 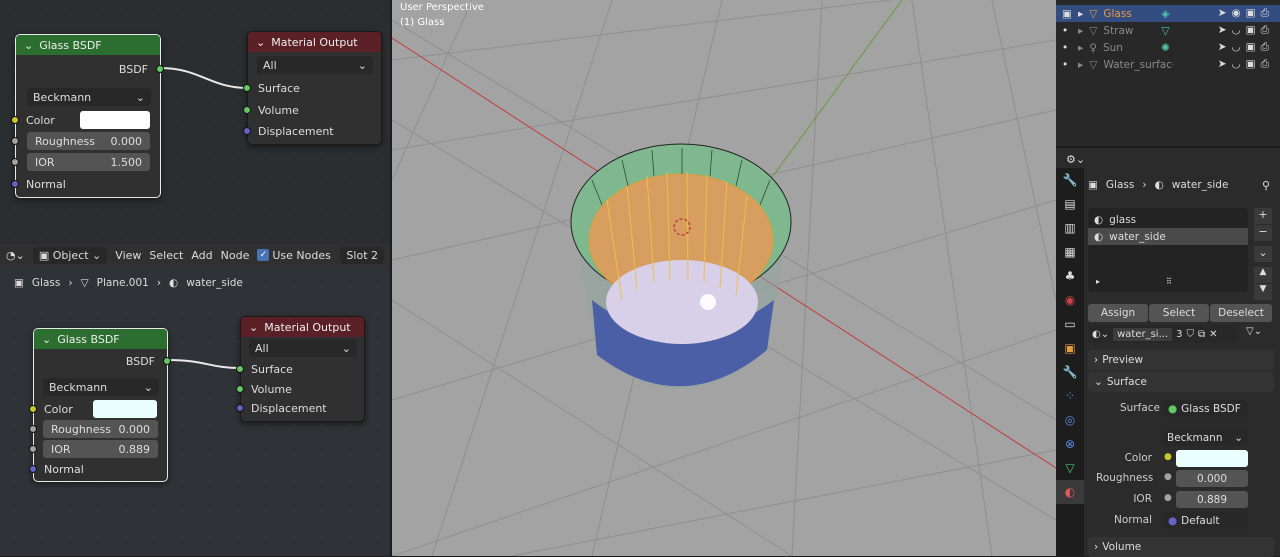 What do you see at coordinates (1168, 13) in the screenshot?
I see `outliner-item-glass: ▣ ▸ ▽ Glass ◈ ➤◉▣⎙` at bounding box center [1168, 13].